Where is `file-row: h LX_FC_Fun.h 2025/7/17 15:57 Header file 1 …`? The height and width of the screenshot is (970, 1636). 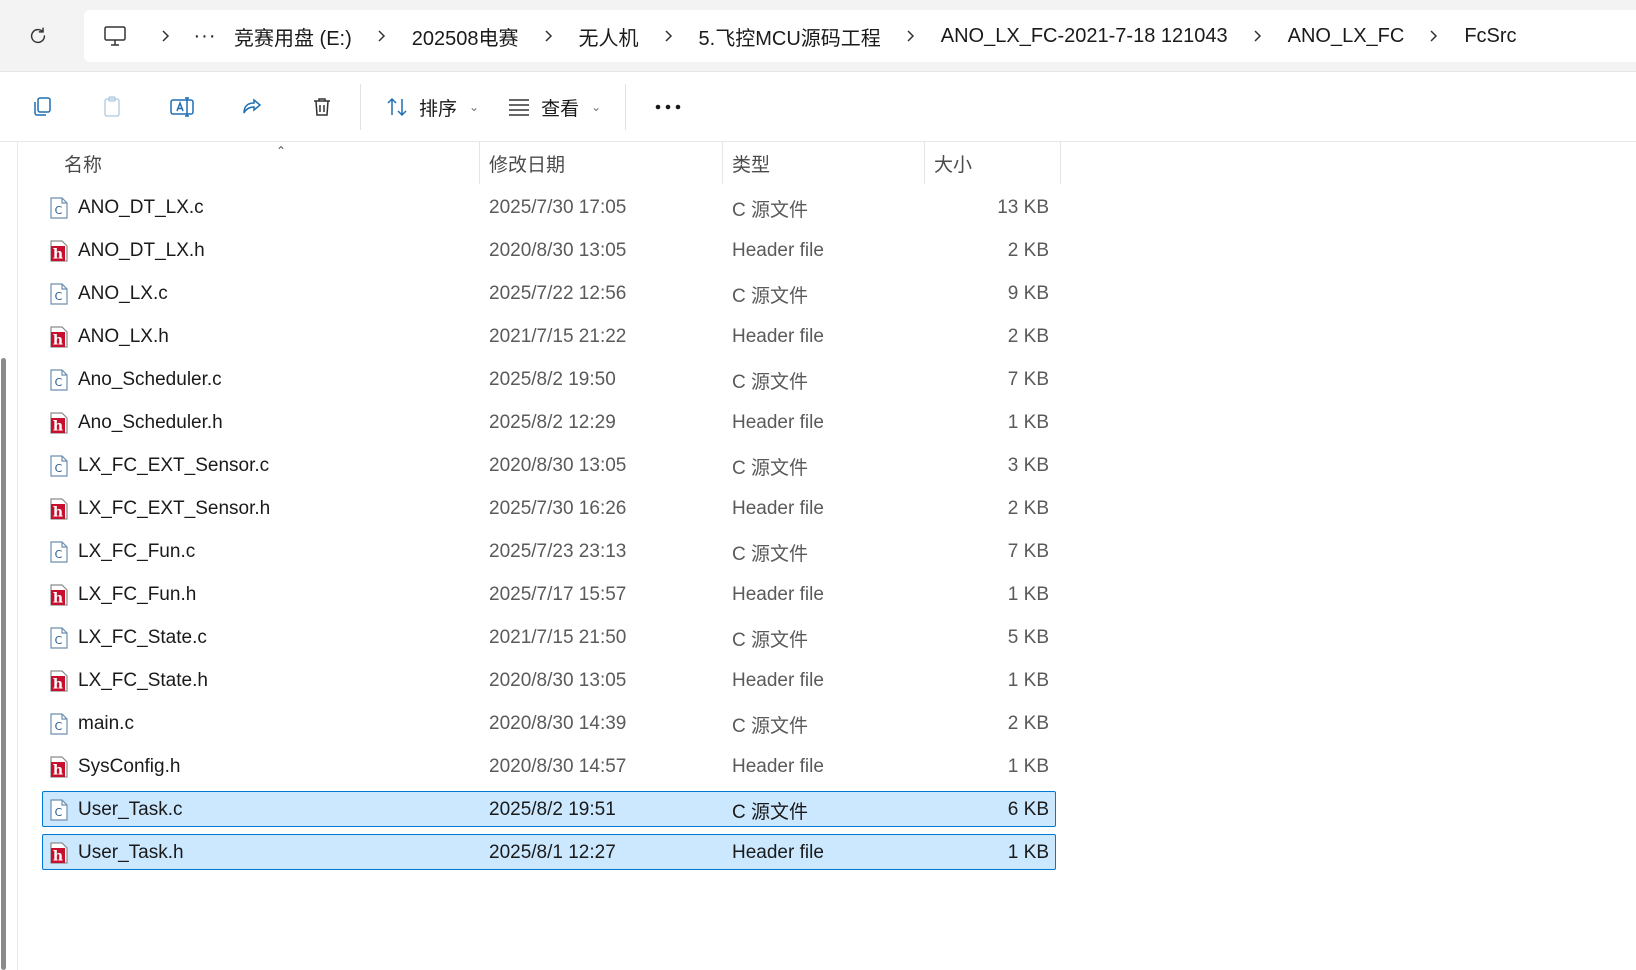 file-row: h LX_FC_Fun.h 2025/7/17 15:57 Header file 1 … is located at coordinates (549, 594).